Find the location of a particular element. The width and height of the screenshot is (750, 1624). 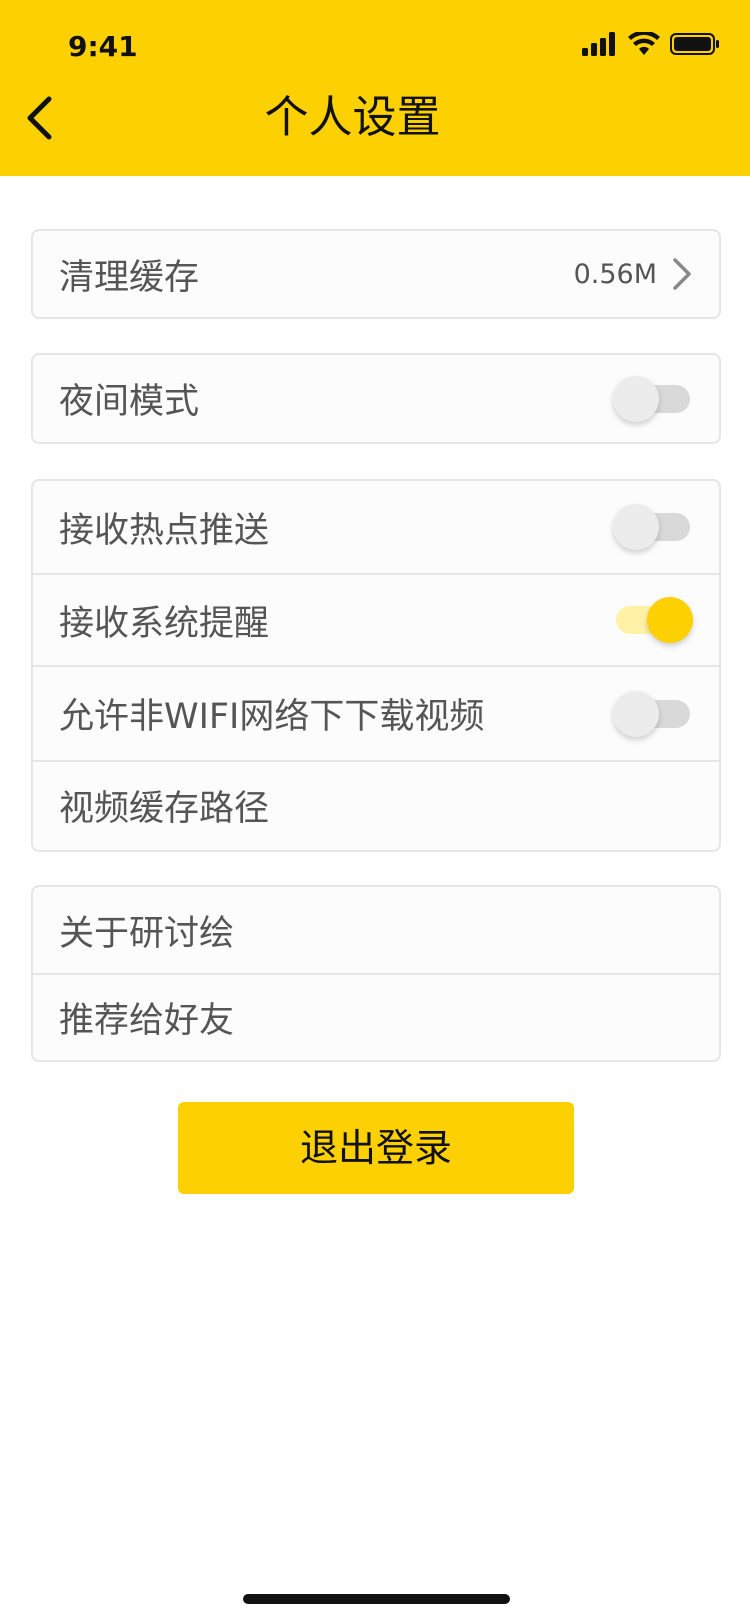

signal-icon is located at coordinates (598, 44).